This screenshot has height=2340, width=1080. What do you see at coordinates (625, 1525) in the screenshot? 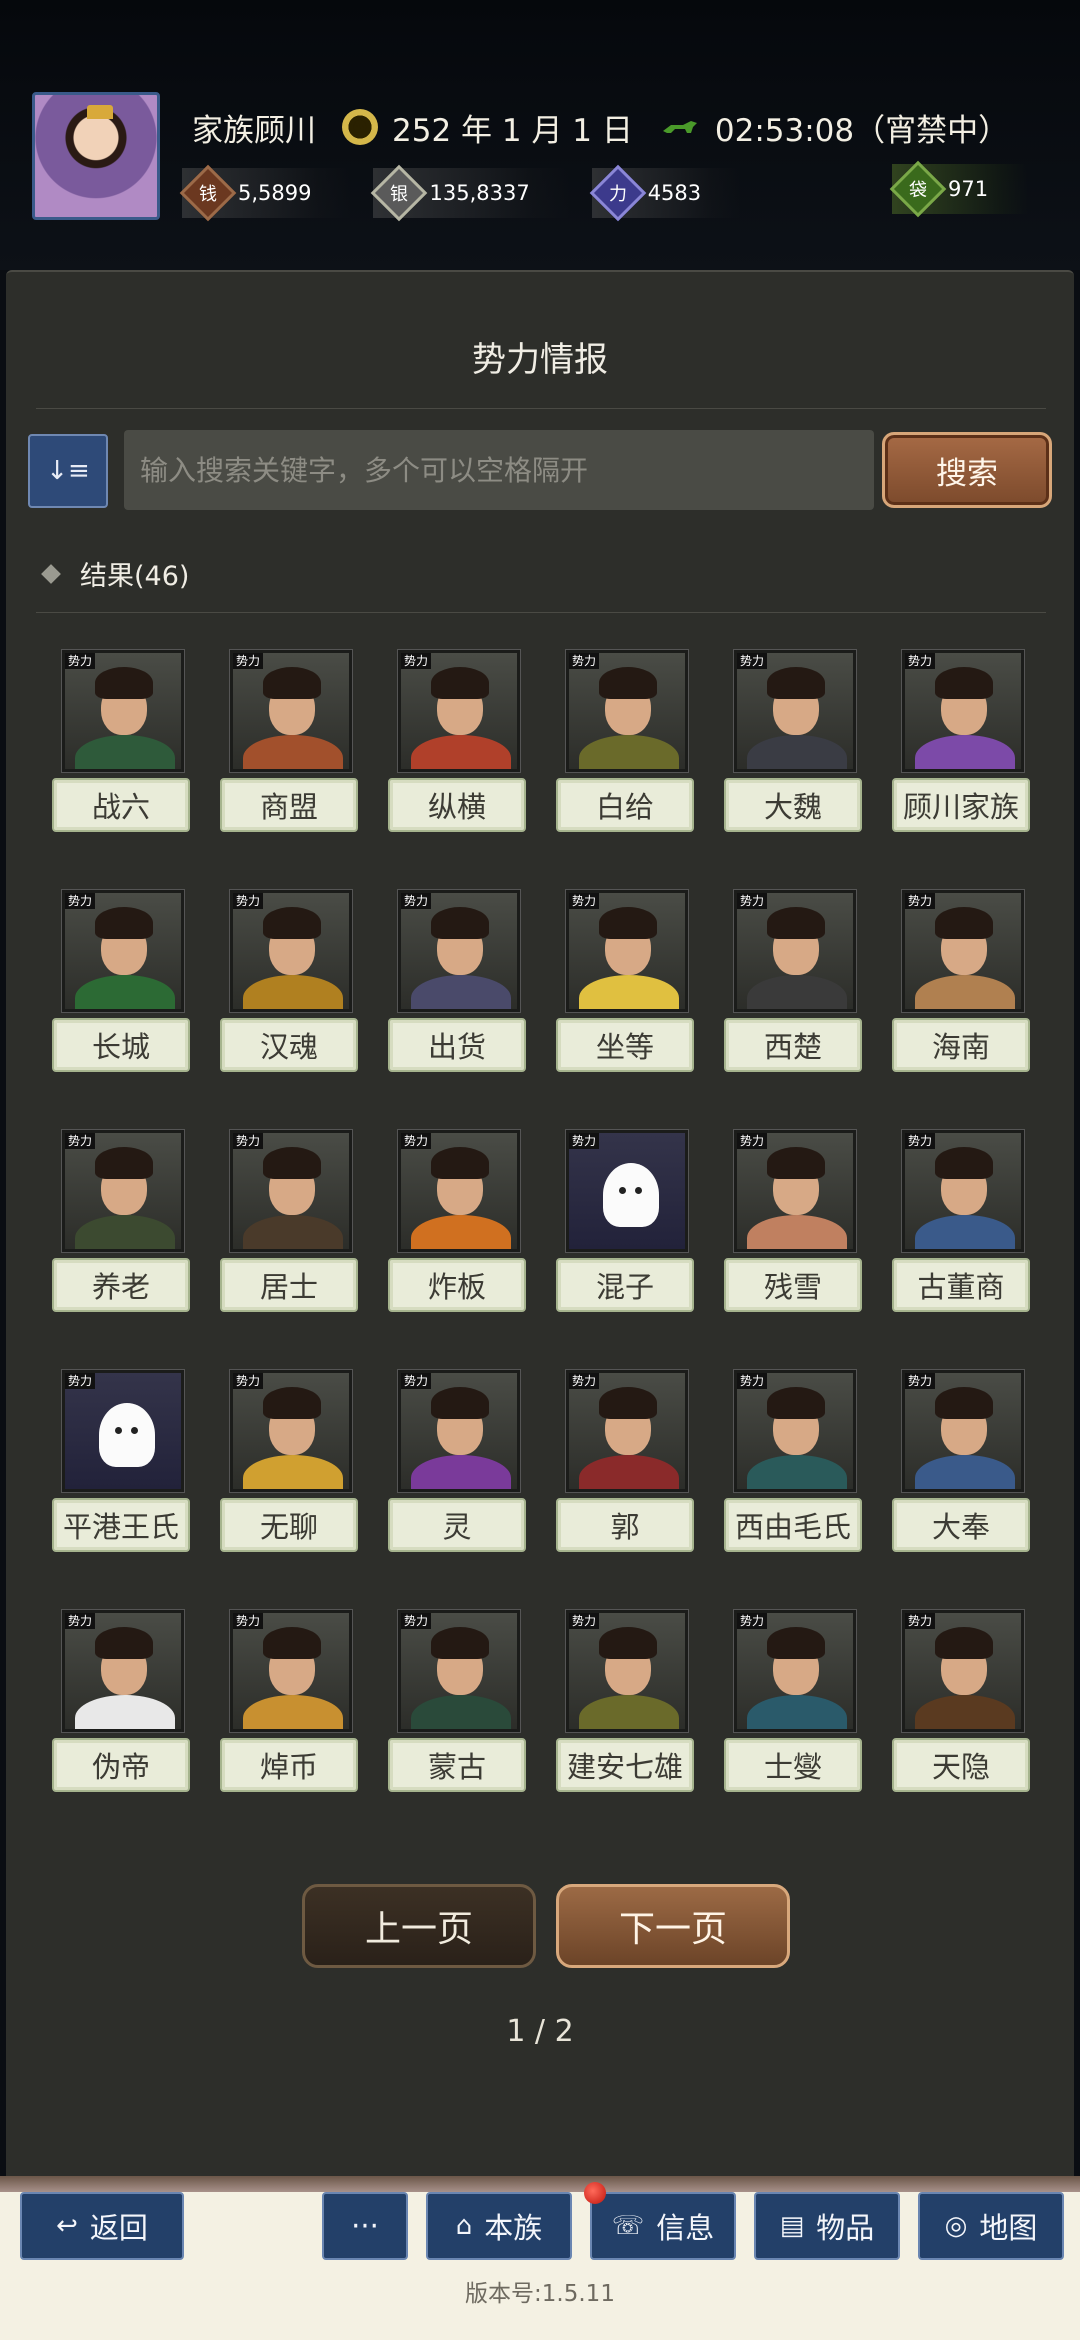
I see `faction-name: 郭` at bounding box center [625, 1525].